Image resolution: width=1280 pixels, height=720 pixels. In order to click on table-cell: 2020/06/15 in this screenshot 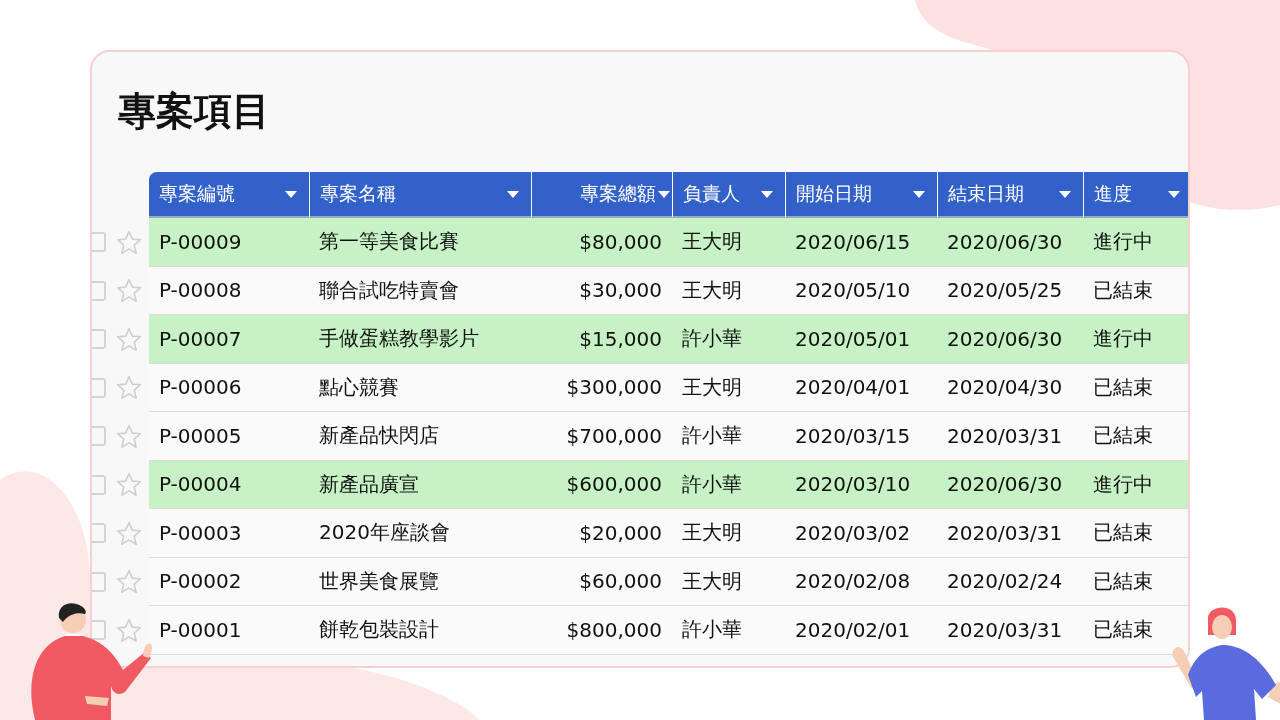, I will do `click(861, 242)`.